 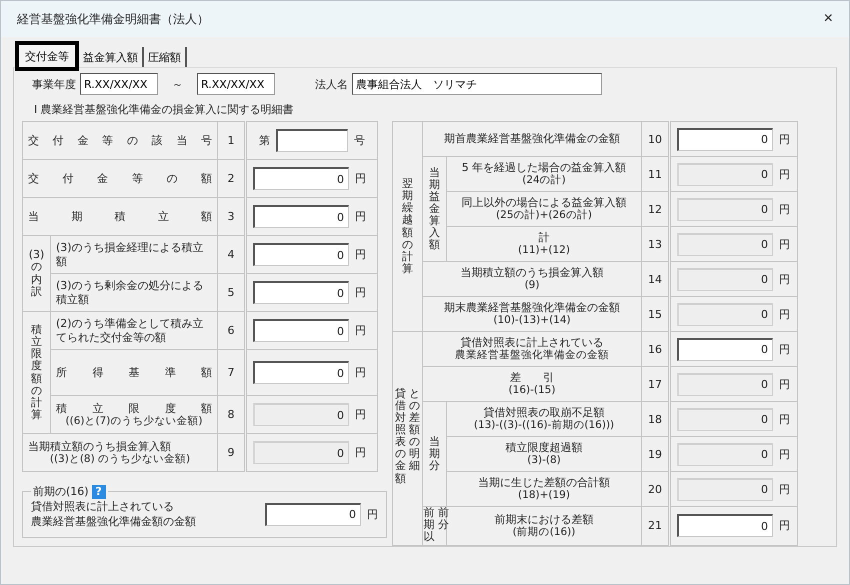 I want to click on row-number: 20, so click(x=655, y=489).